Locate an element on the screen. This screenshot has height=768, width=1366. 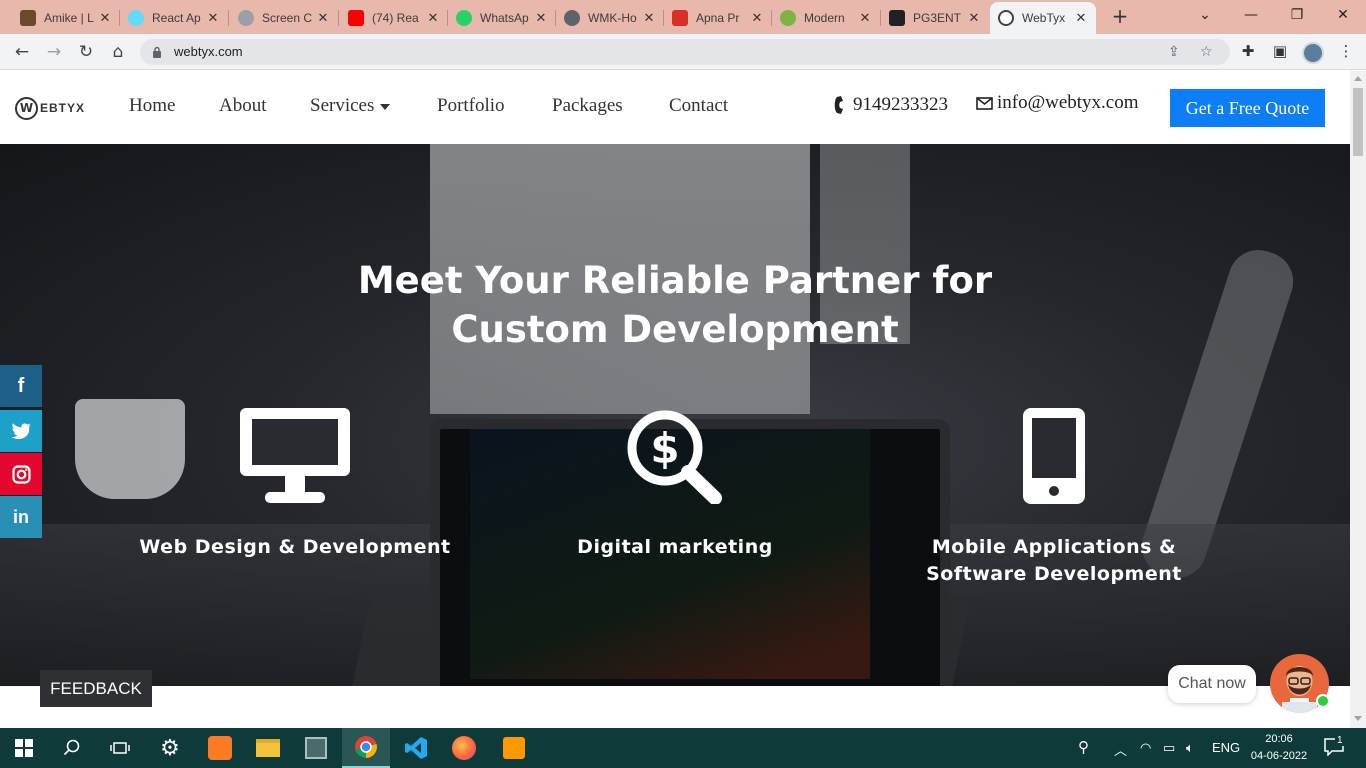
get-free-quote-button: Get a Free Quote is located at coordinates (1247, 108).